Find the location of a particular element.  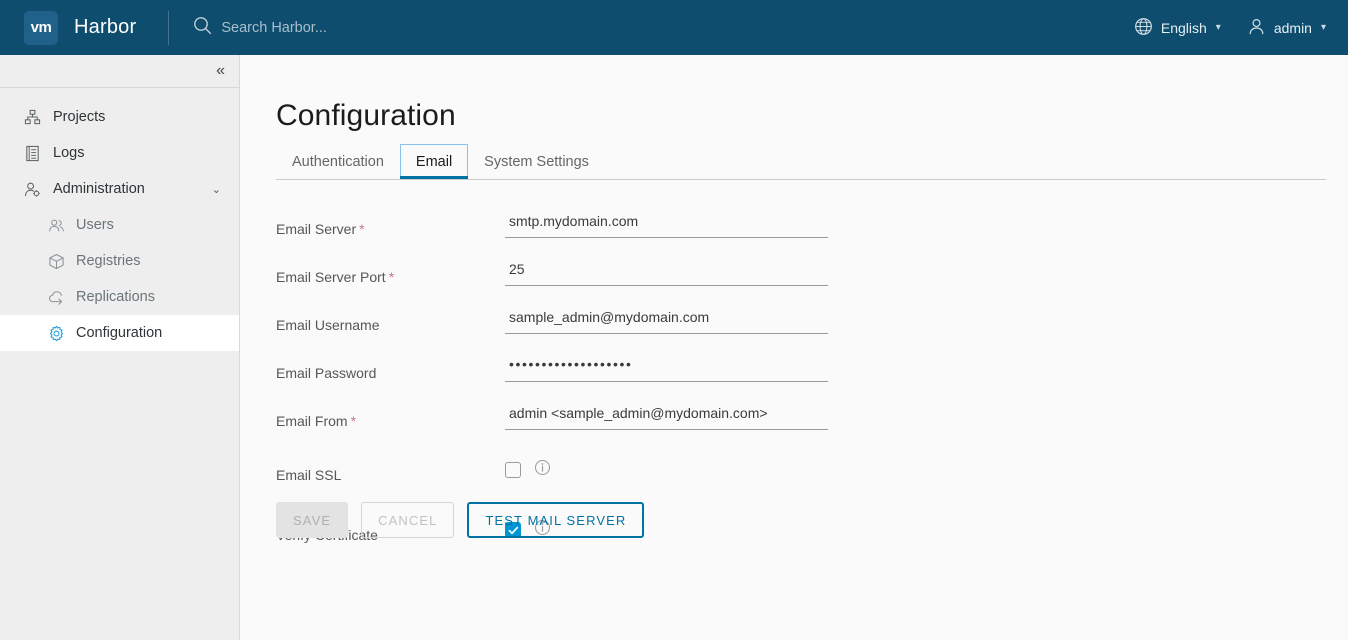

sidebar-item-label: Administration is located at coordinates (99, 189).